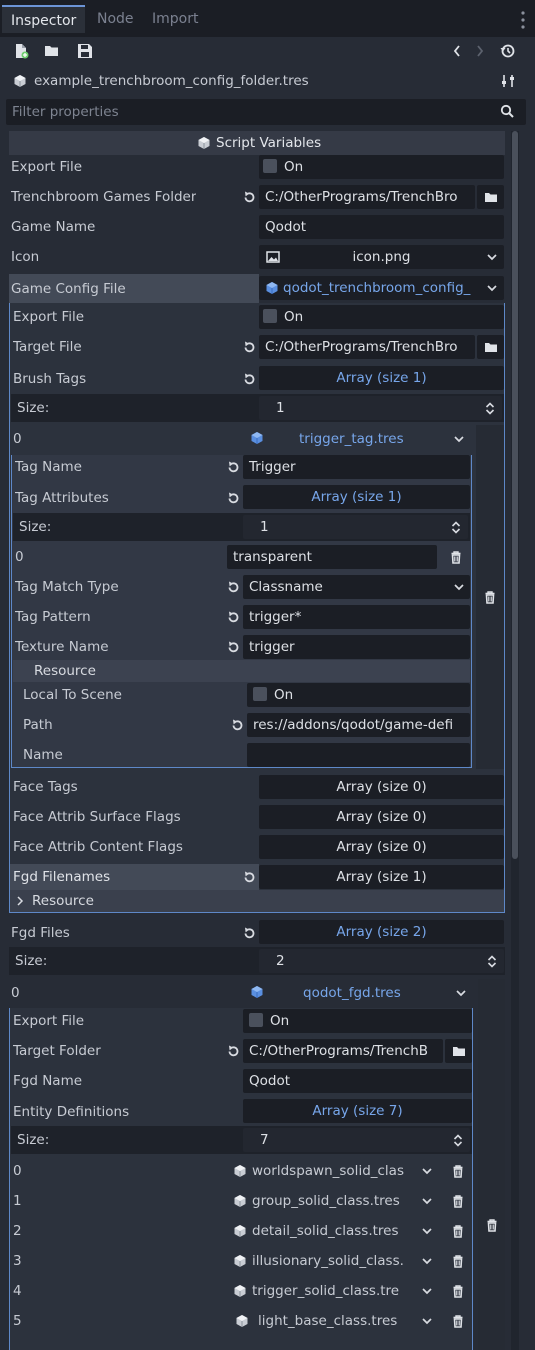 The height and width of the screenshot is (1350, 535). Describe the element at coordinates (508, 81) in the screenshot. I see `object-properties-icon` at that location.